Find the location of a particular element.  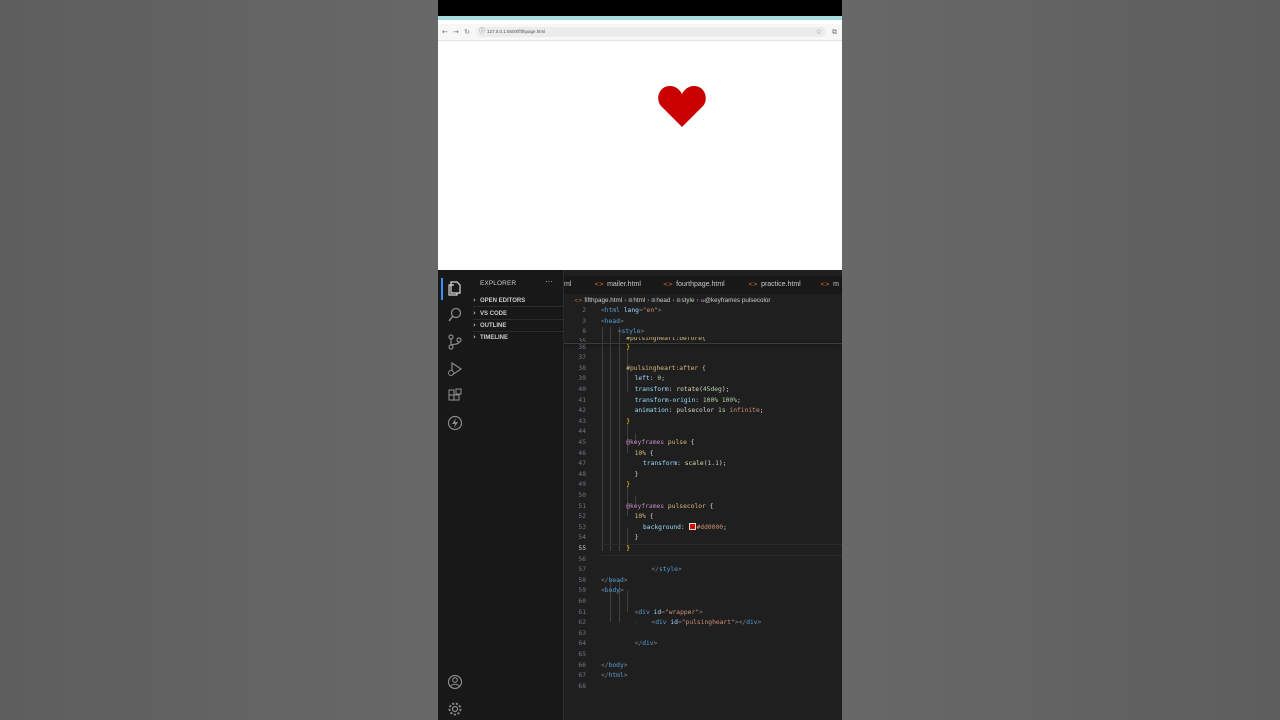

bookmark-star-icon: ☆ is located at coordinates (819, 32).